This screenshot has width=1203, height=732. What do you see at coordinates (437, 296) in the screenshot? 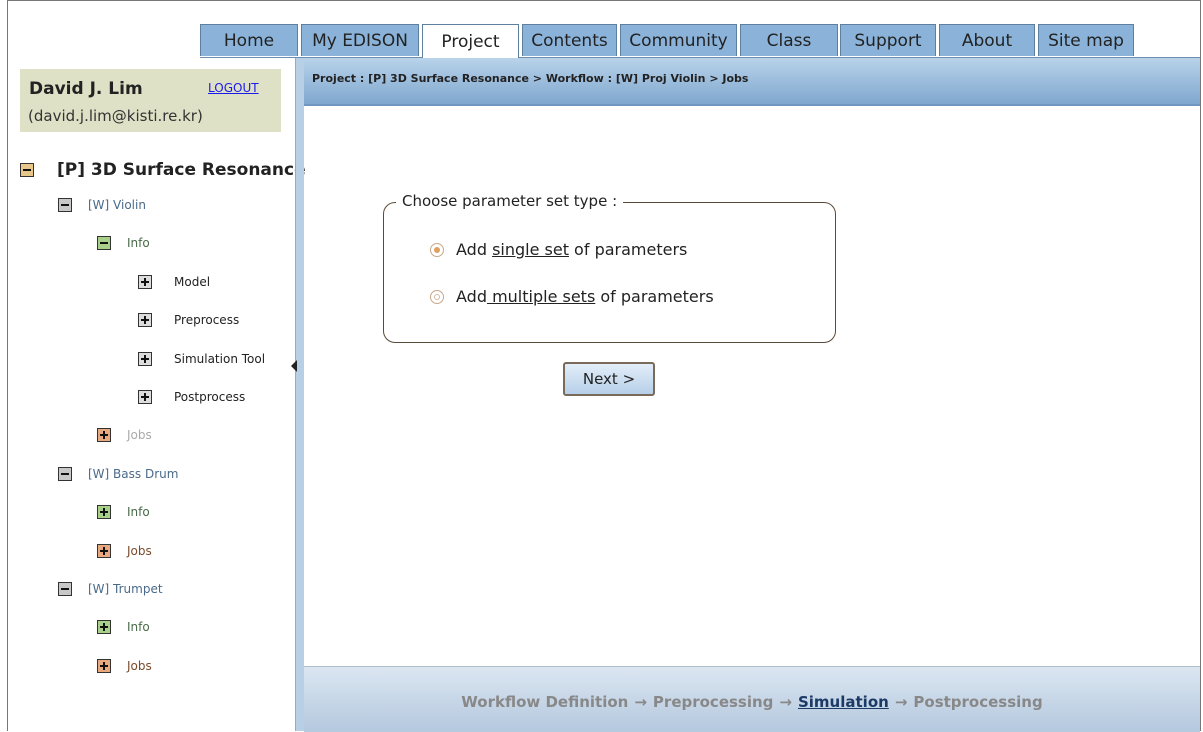
I see `radio-multiple-sets` at bounding box center [437, 296].